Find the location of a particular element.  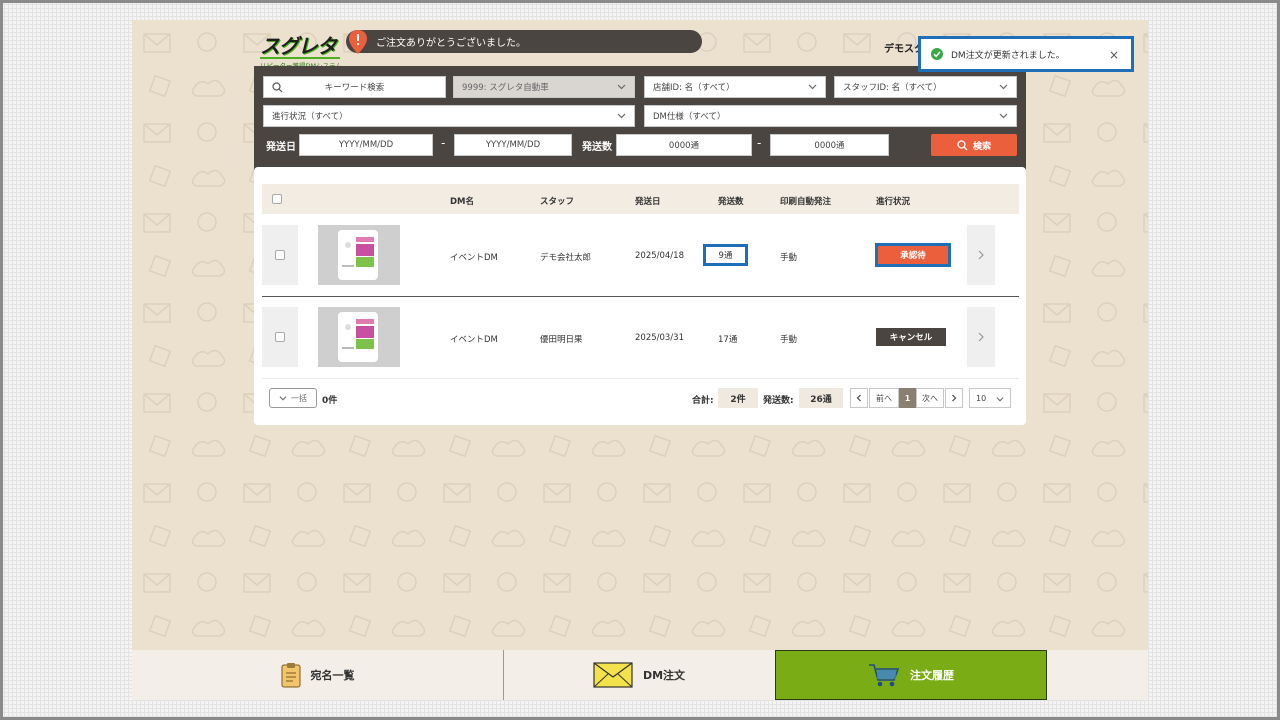

count-to-input: 0000通 is located at coordinates (829, 145).